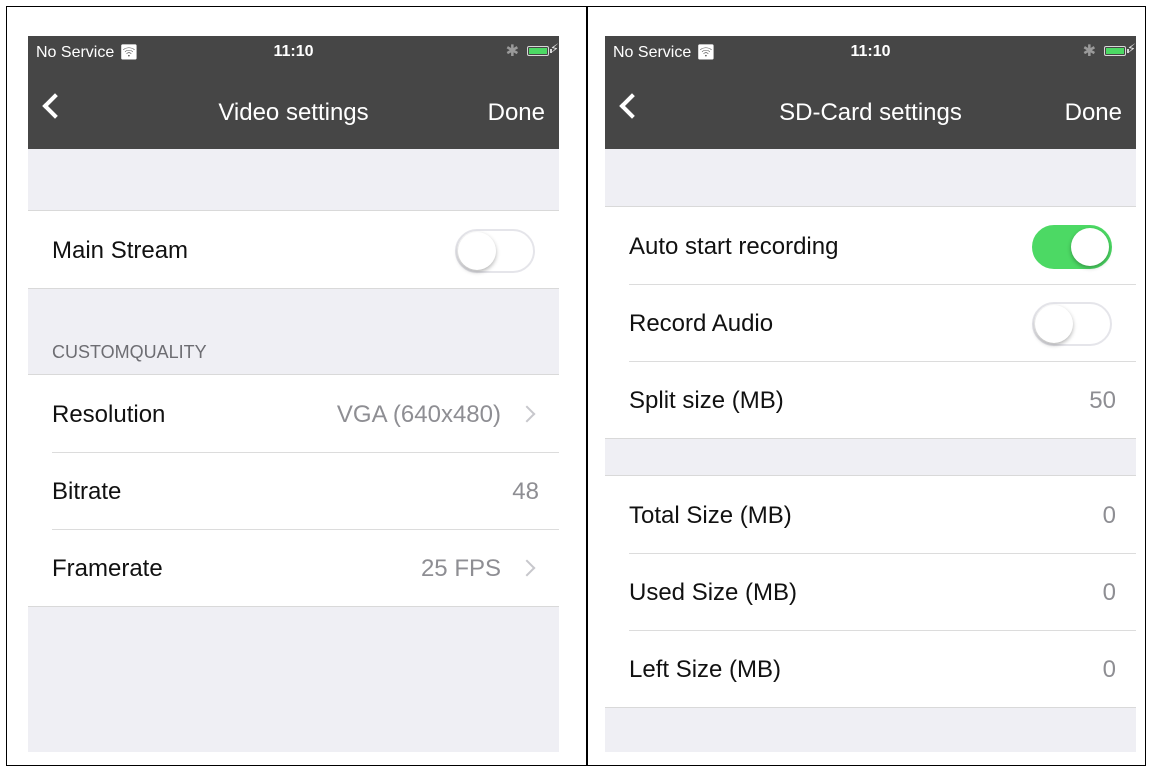 This screenshot has width=1152, height=769. What do you see at coordinates (870, 245) in the screenshot?
I see `auto-start-recording-row: Auto start recording` at bounding box center [870, 245].